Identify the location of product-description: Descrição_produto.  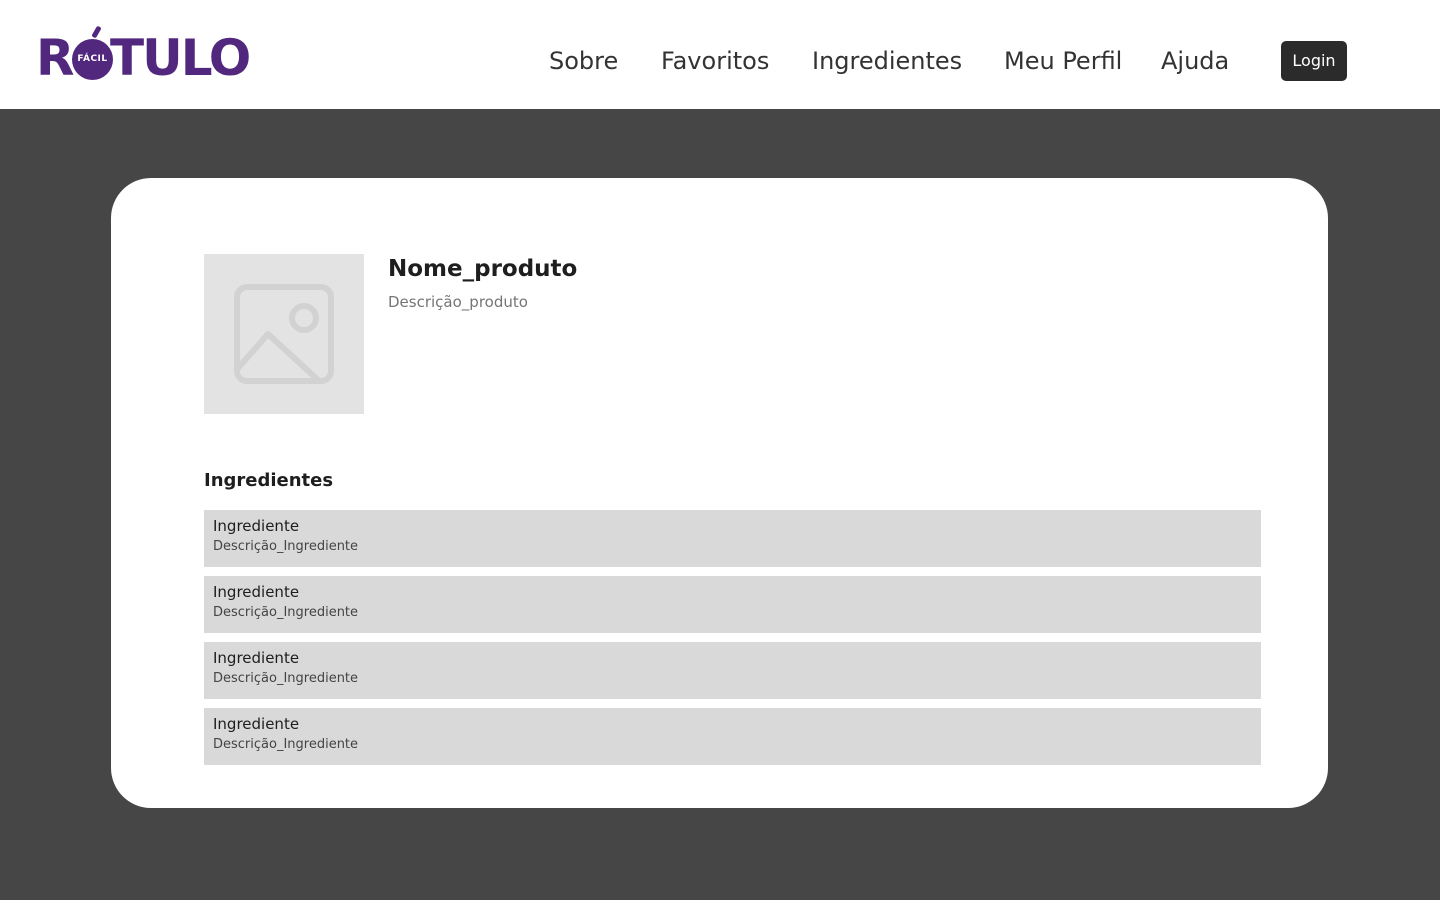
(458, 302).